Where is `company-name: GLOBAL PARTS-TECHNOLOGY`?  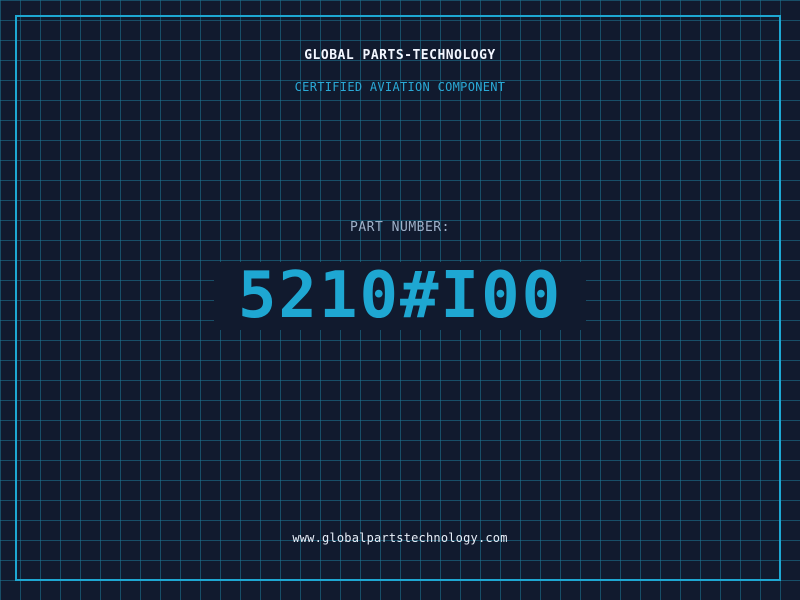 company-name: GLOBAL PARTS-TECHNOLOGY is located at coordinates (400, 55).